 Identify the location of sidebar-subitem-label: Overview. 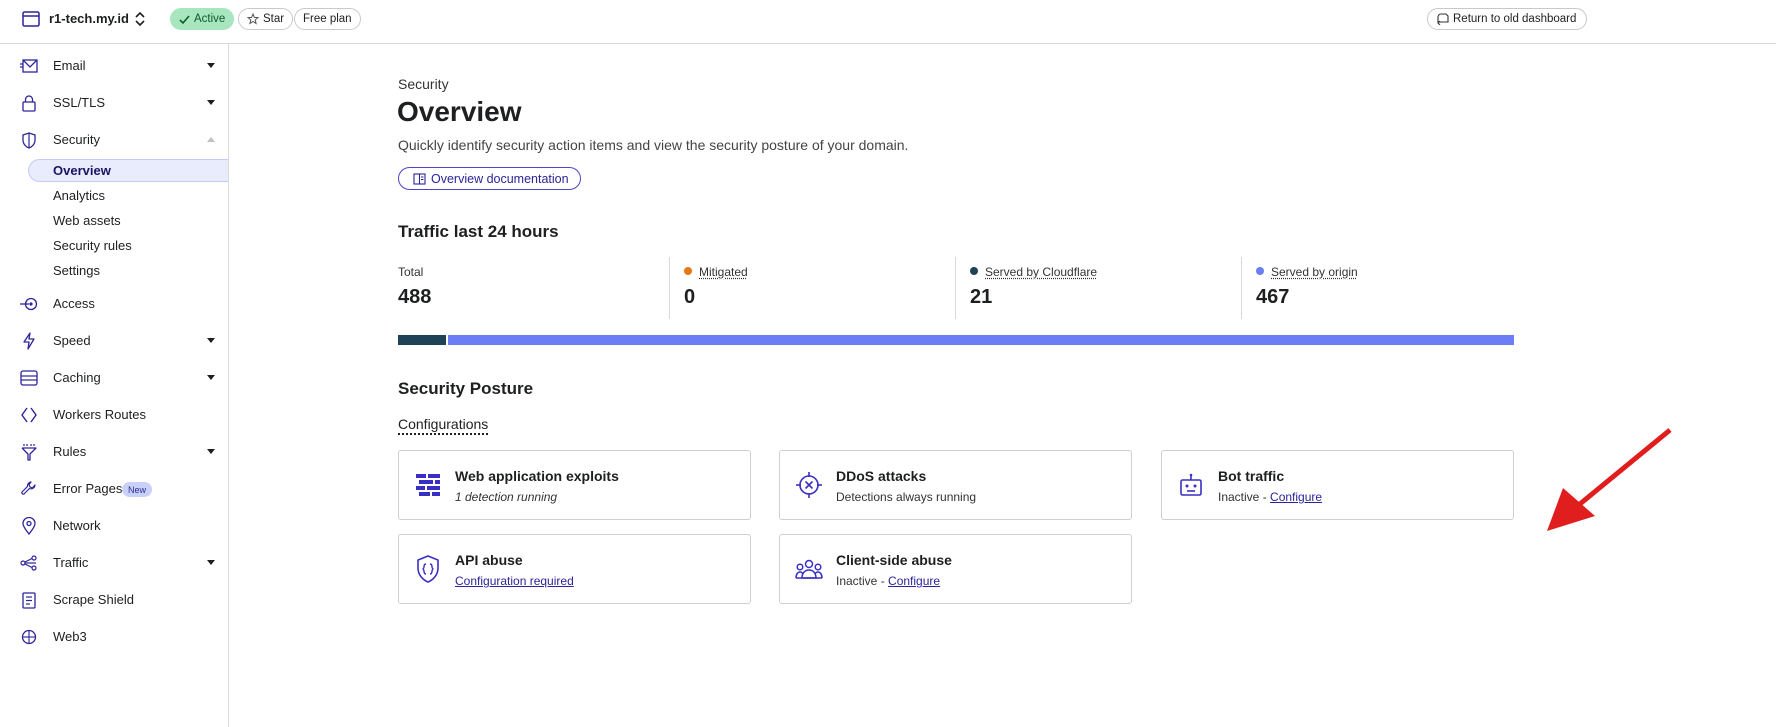
(82, 170).